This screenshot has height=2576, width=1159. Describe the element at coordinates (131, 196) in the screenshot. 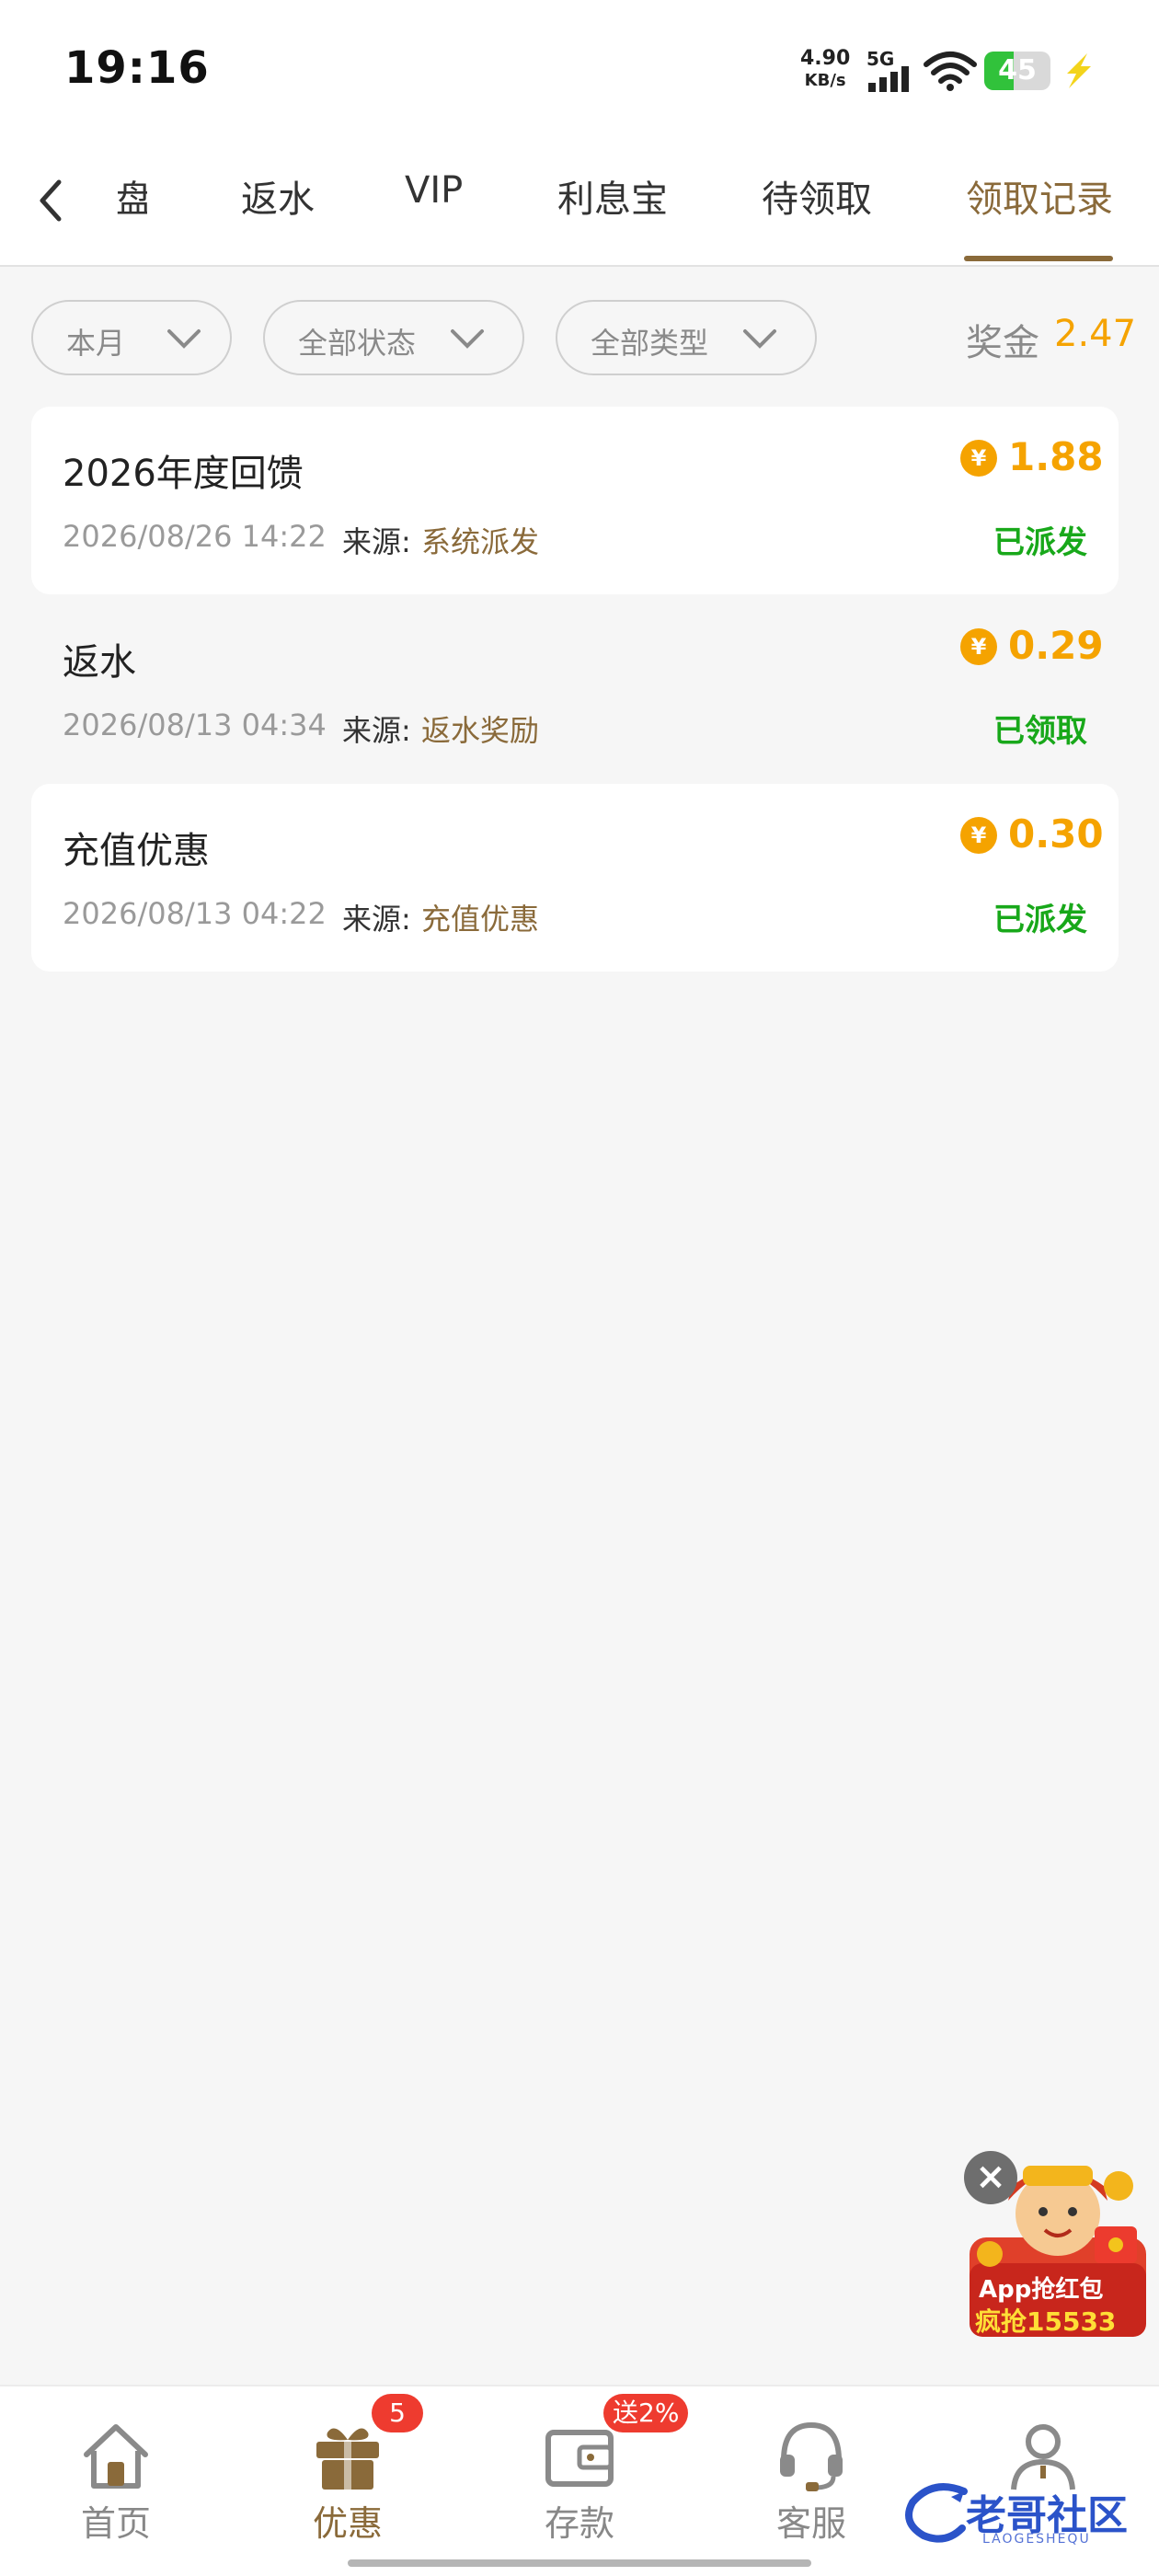

I see `tab-partial: 盘` at that location.